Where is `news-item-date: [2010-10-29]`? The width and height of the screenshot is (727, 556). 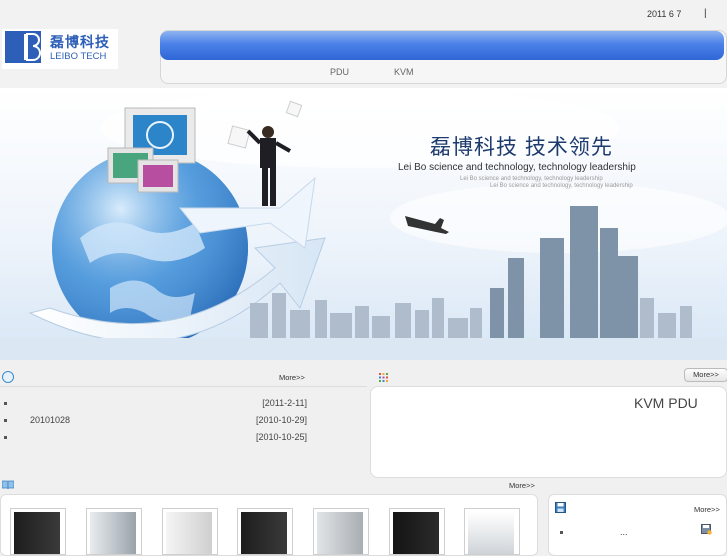 news-item-date: [2010-10-29] is located at coordinates (281, 420).